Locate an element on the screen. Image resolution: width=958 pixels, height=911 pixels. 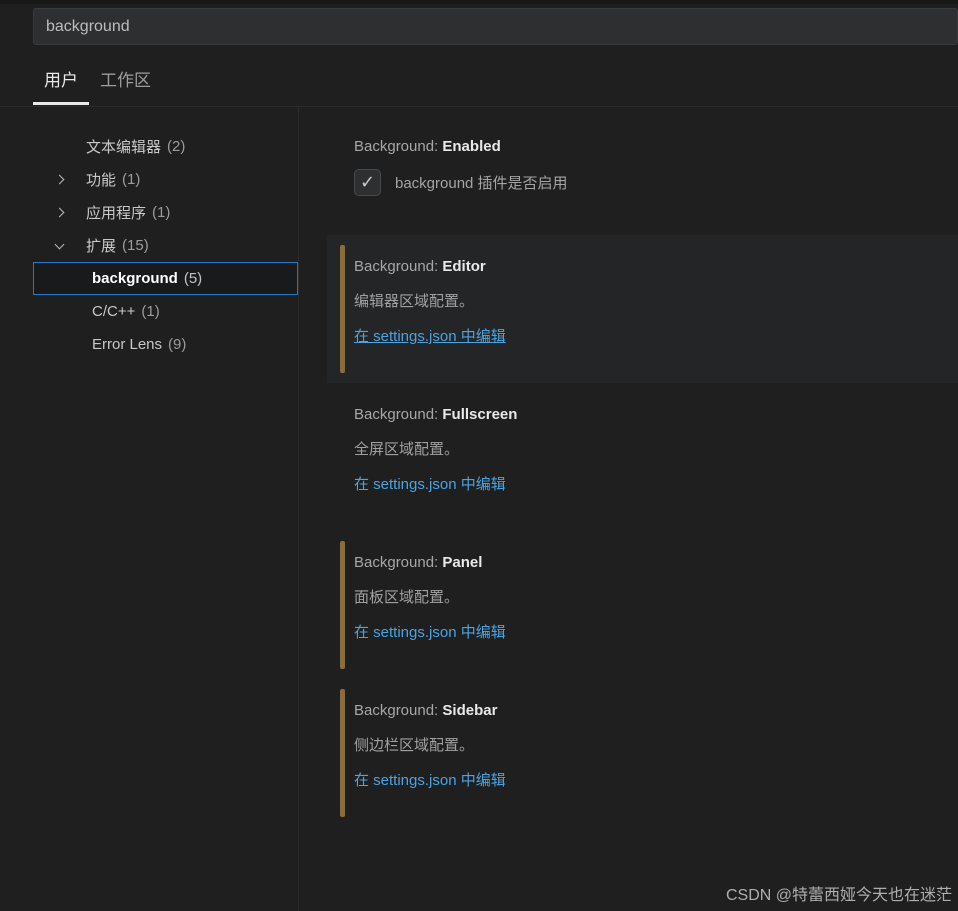
setting-title: Background: Editor is located at coordinates (646, 267).